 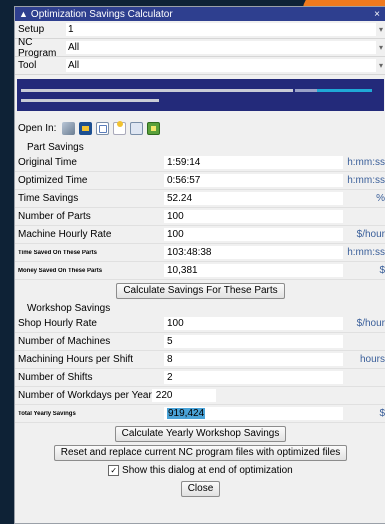 I want to click on part-savings-title: Part Savings, so click(x=55, y=147).